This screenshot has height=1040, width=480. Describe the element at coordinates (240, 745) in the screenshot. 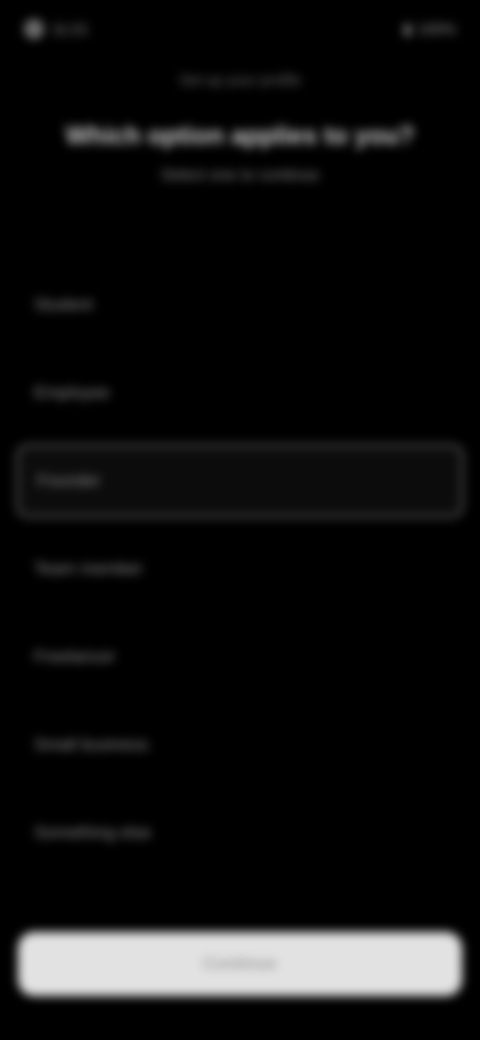

I see `option-item: Small business` at that location.